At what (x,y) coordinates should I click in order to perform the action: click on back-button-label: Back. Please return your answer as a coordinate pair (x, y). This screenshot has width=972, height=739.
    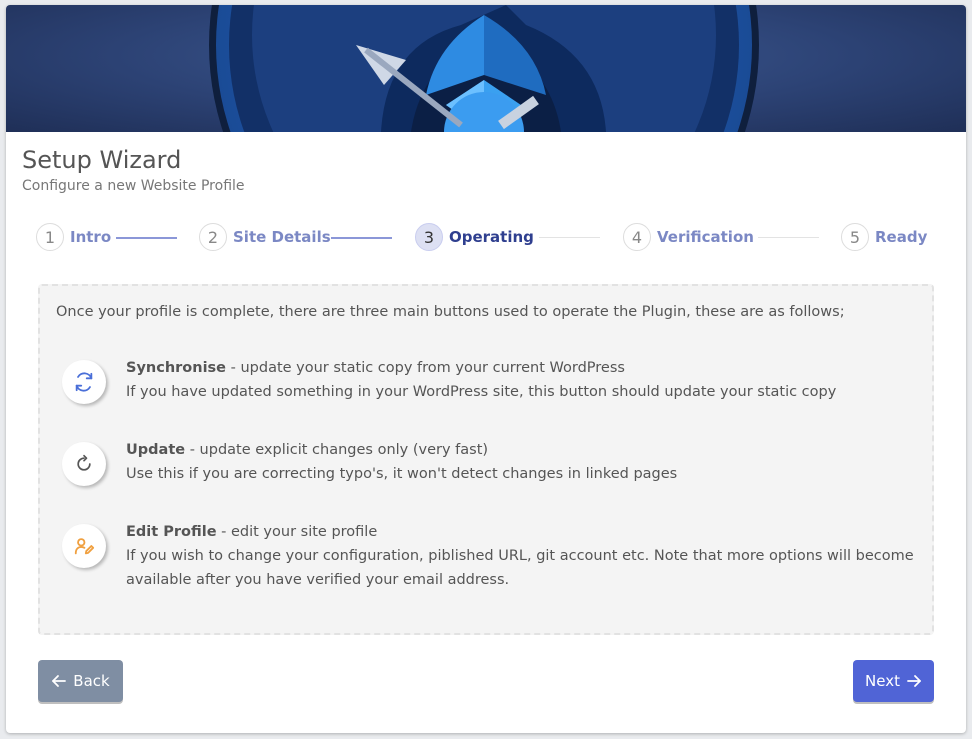
    Looking at the image, I should click on (91, 681).